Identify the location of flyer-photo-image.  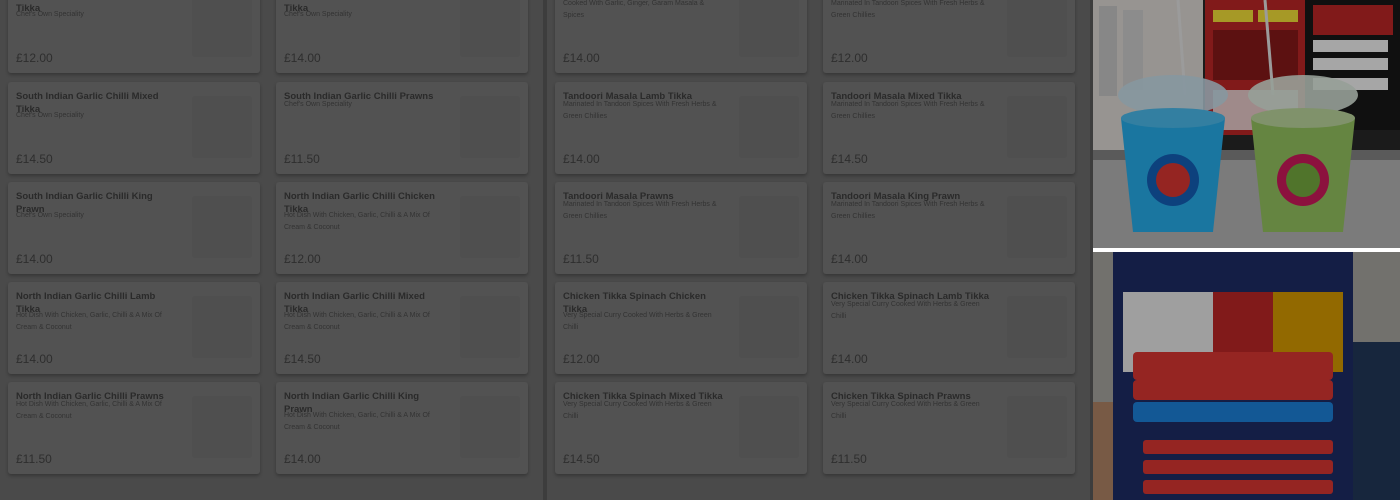
(1246, 376).